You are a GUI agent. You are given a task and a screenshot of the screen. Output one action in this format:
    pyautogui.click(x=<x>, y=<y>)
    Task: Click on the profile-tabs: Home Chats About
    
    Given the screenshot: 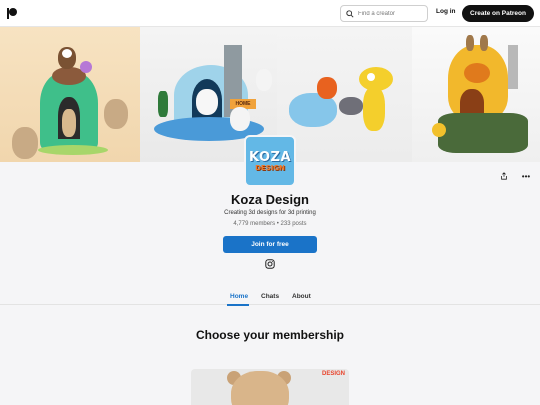 What is the action you would take?
    pyautogui.click(x=270, y=297)
    